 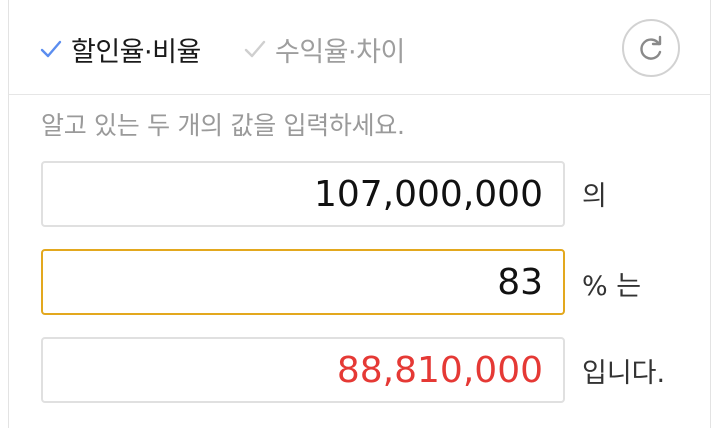 What do you see at coordinates (624, 373) in the screenshot?
I see `result-suffix: 입니다.` at bounding box center [624, 373].